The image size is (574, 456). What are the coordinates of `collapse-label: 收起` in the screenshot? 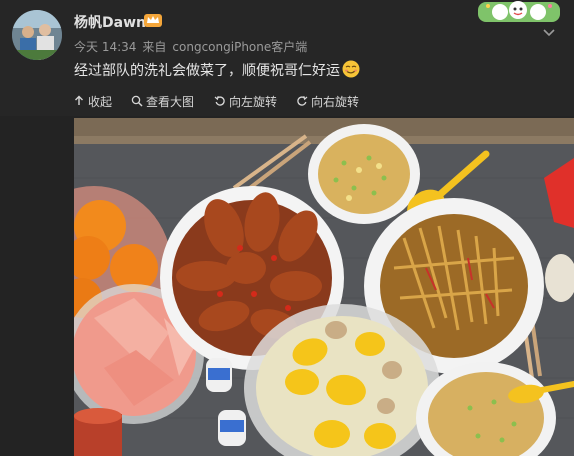 It's located at (100, 102).